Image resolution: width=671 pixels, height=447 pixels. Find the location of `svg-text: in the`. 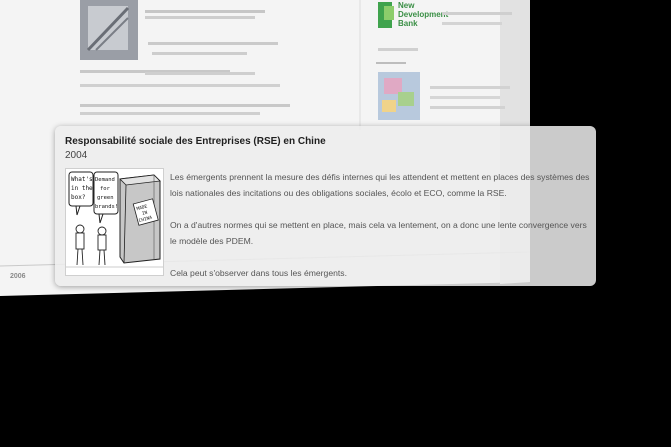

svg-text: in the is located at coordinates (82, 188).